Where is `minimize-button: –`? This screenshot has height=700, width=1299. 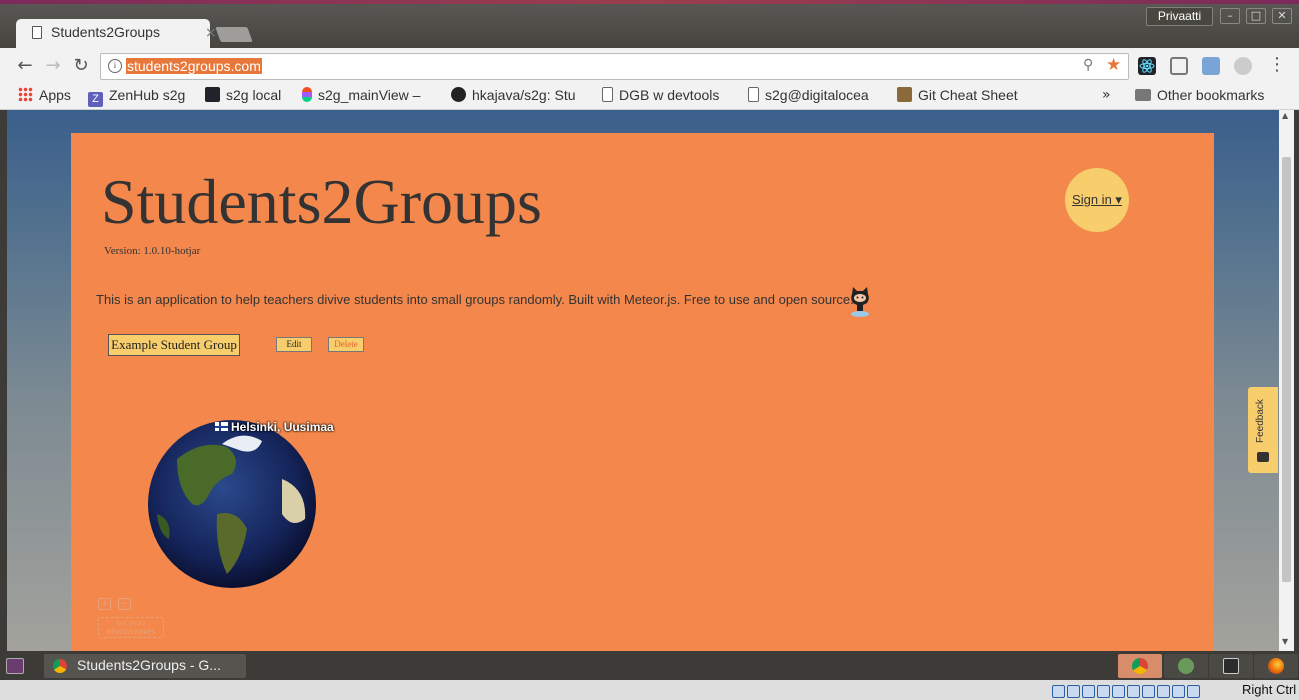 minimize-button: – is located at coordinates (1230, 16).